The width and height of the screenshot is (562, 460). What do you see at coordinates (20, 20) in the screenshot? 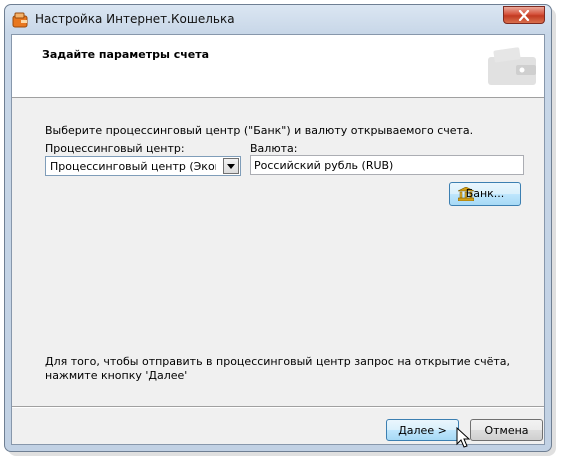
I see `wallet-app-icon` at bounding box center [20, 20].